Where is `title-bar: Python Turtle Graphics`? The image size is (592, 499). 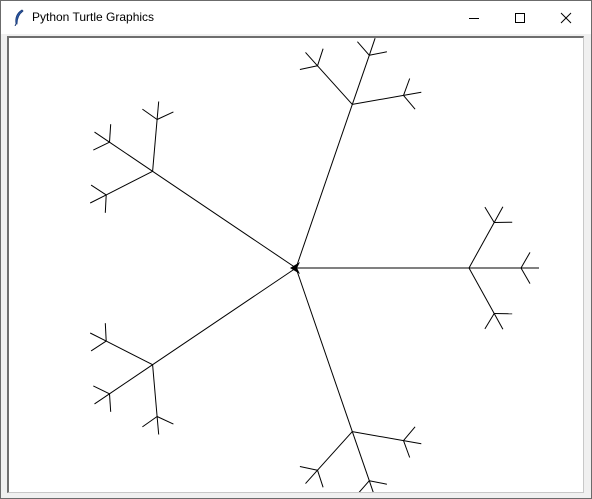
title-bar: Python Turtle Graphics is located at coordinates (296, 17).